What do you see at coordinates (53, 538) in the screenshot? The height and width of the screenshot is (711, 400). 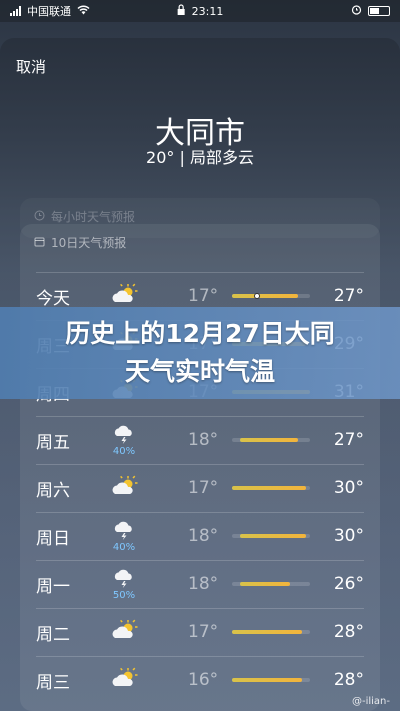 I see `day-label: 周日` at bounding box center [53, 538].